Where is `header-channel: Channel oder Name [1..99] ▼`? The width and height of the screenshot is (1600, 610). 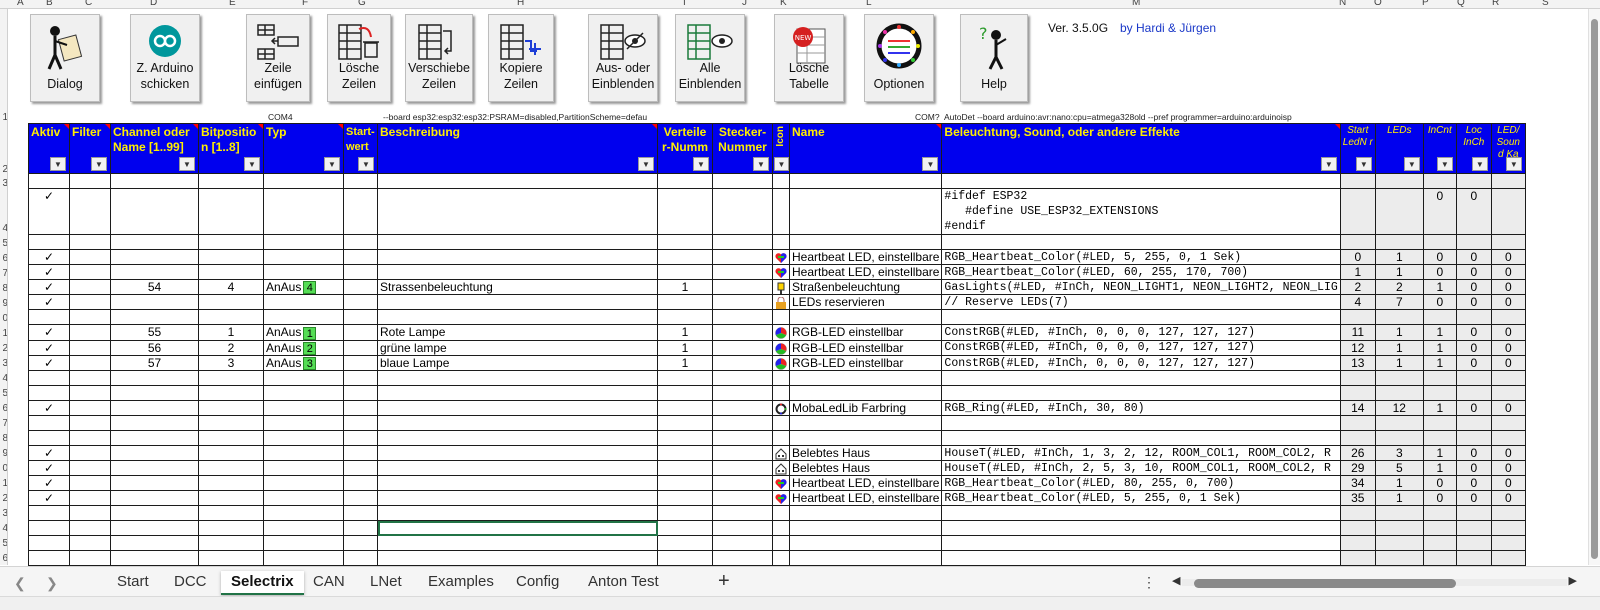
header-channel: Channel oder Name [1..99] ▼ is located at coordinates (154, 148).